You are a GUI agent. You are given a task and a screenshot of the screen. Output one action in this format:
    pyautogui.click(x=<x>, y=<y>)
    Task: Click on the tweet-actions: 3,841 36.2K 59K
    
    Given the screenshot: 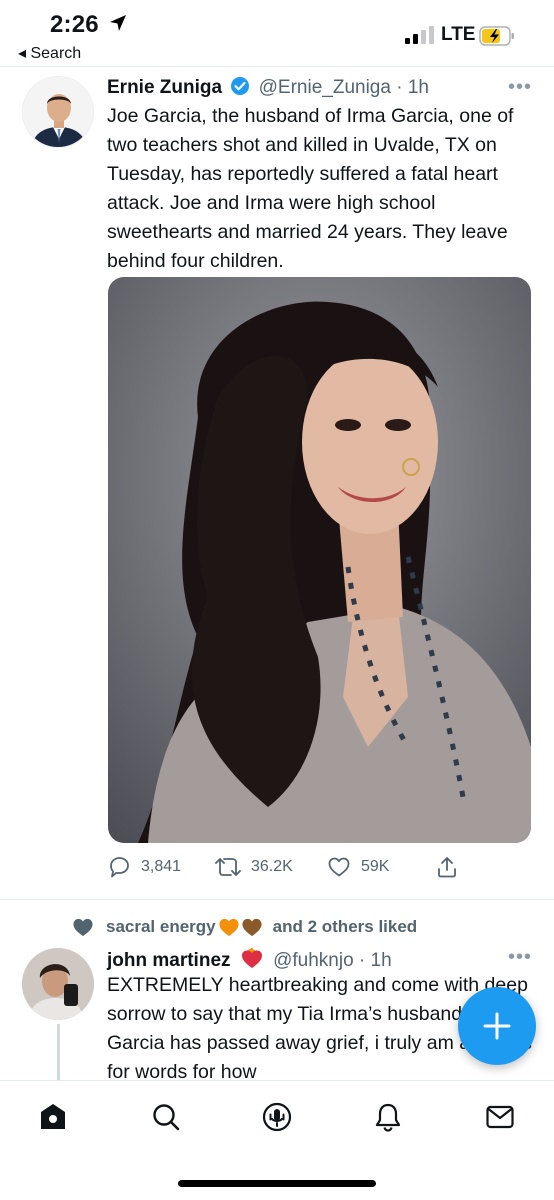 What is the action you would take?
    pyautogui.click(x=322, y=867)
    